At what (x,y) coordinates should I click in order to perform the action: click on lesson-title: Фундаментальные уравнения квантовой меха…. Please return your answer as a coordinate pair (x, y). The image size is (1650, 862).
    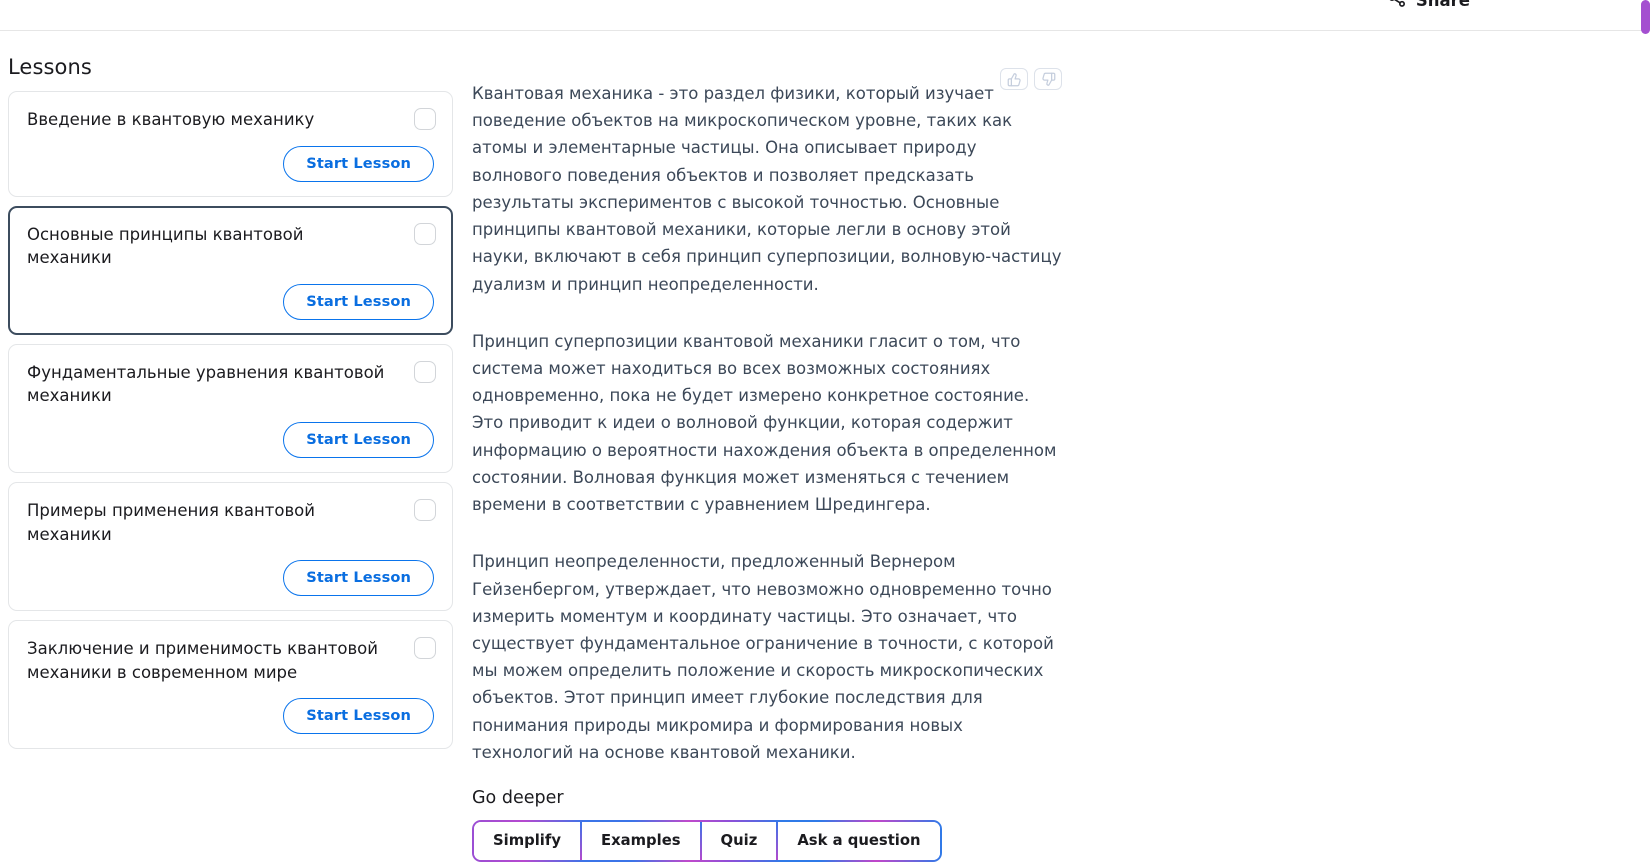
    Looking at the image, I should click on (230, 384).